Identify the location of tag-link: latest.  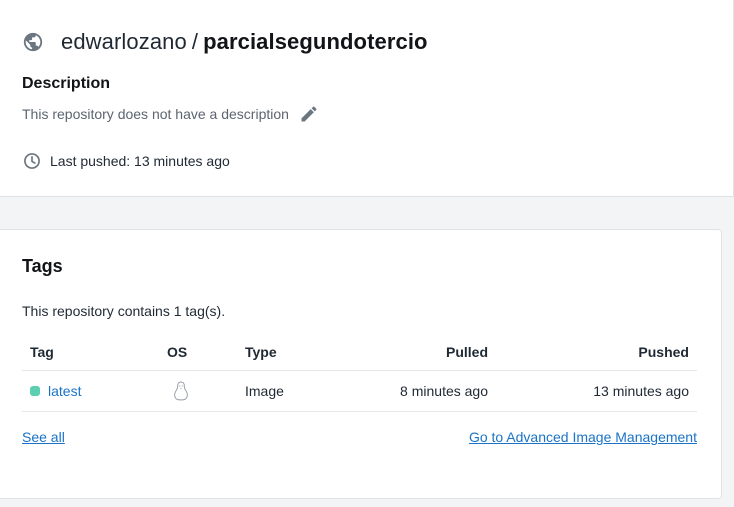
(64, 391).